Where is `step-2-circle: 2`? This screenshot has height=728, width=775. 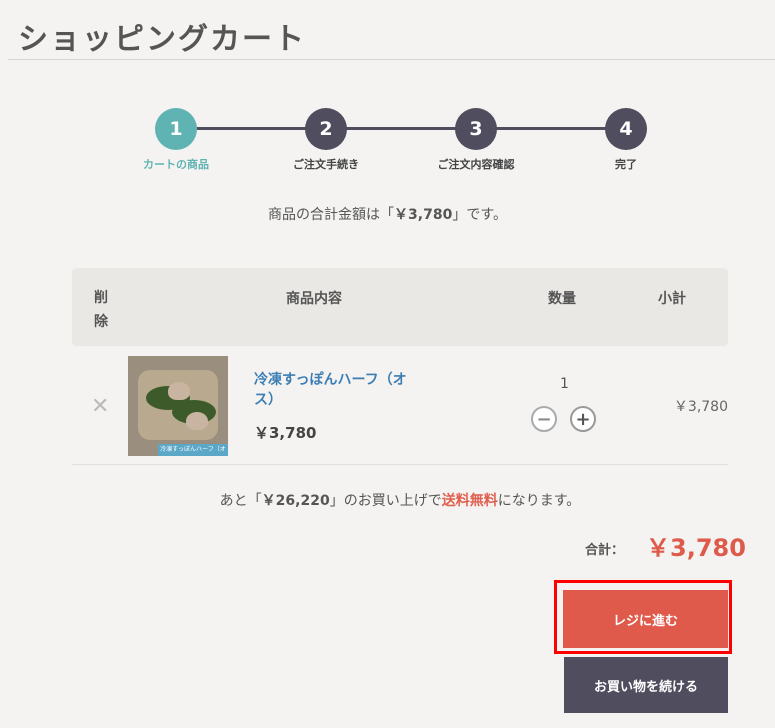 step-2-circle: 2 is located at coordinates (326, 129).